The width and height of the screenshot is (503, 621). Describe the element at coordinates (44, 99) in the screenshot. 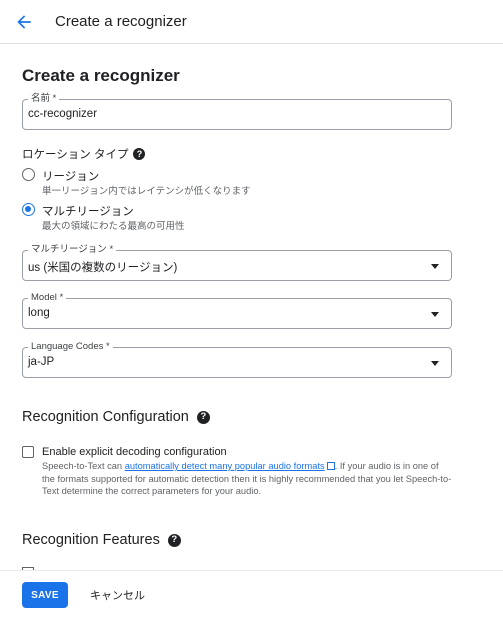

I see `name-field-label: 名前 *` at that location.